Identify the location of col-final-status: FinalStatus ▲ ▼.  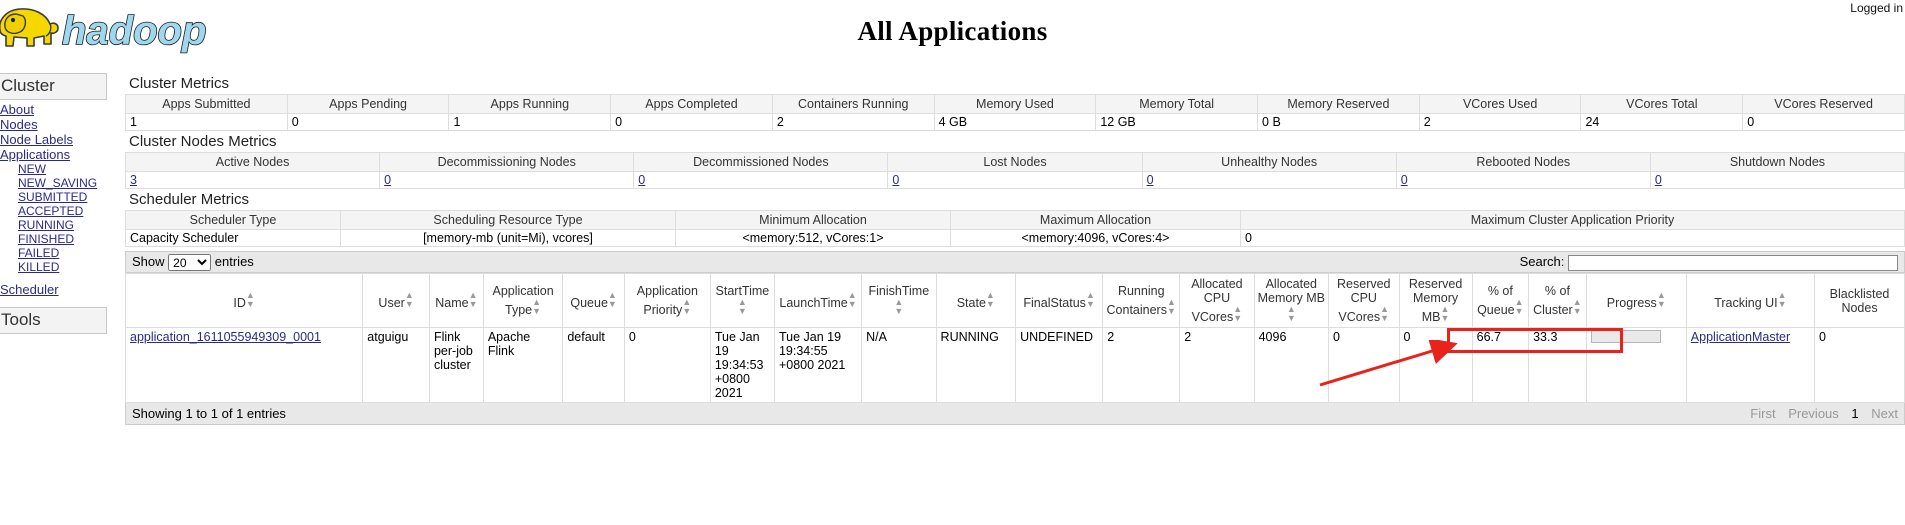
(1059, 300).